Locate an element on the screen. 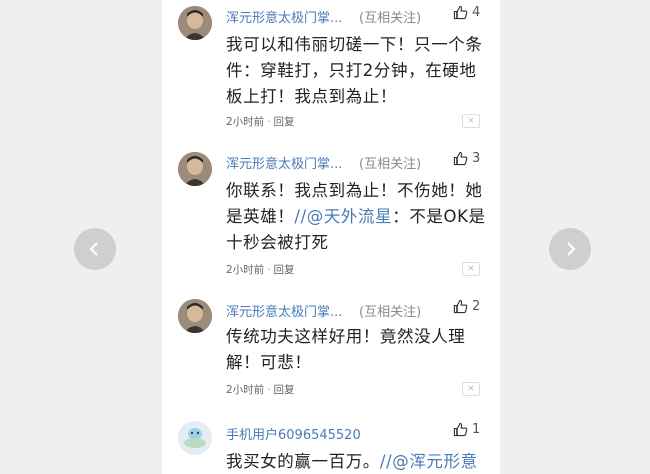 This screenshot has height=474, width=650. like-button: 1 is located at coordinates (466, 429).